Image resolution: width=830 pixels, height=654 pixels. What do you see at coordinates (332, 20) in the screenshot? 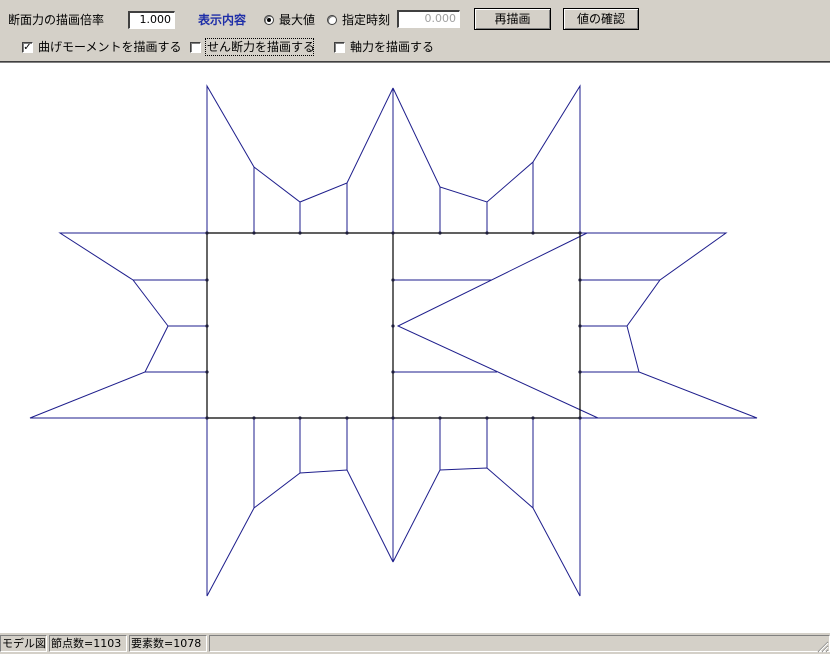
I see `radio-specified-time` at bounding box center [332, 20].